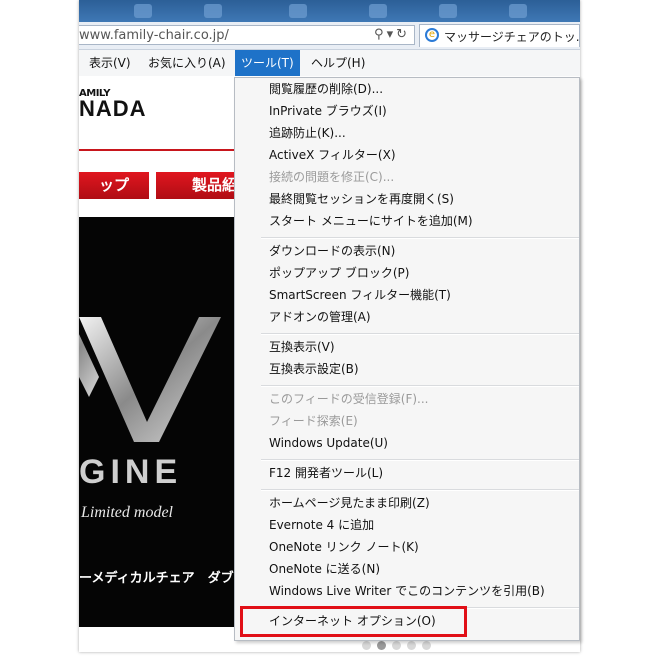  Describe the element at coordinates (328, 111) in the screenshot. I see `menu-item-inprivate: InPrivate ブラウズ(I)` at that location.